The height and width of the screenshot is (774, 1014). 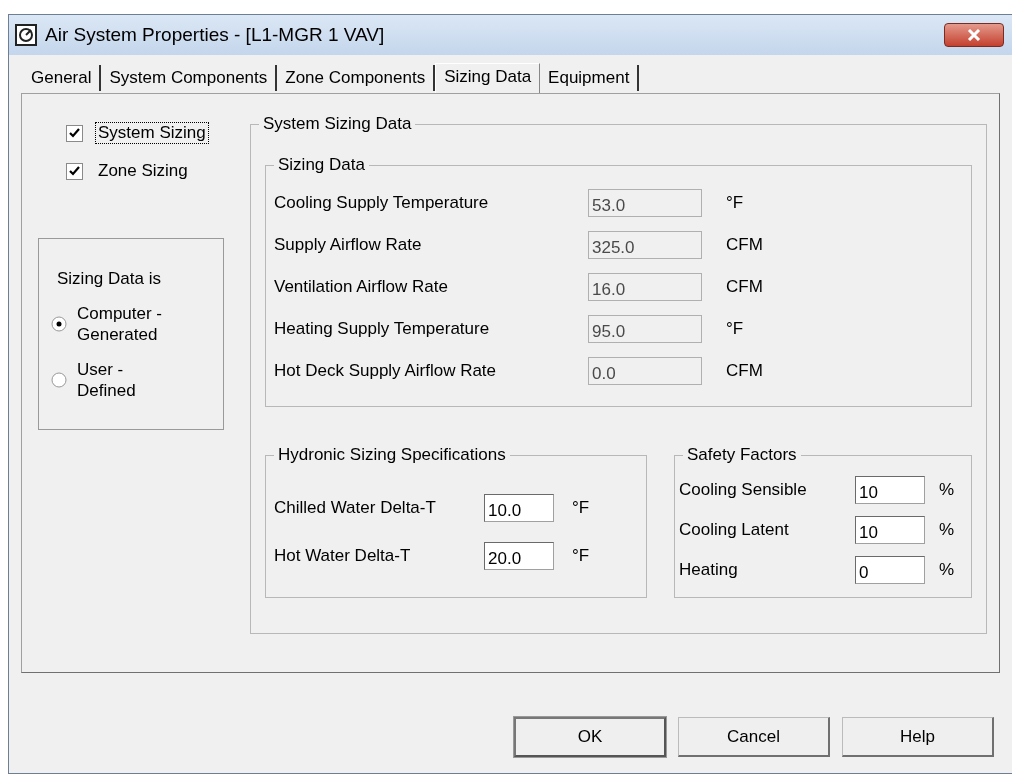 What do you see at coordinates (382, 329) in the screenshot?
I see `field-label: Heating Supply Temperature` at bounding box center [382, 329].